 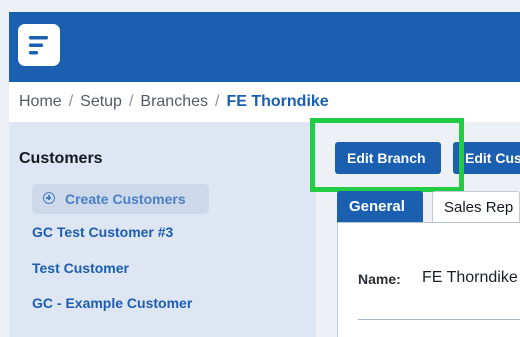 What do you see at coordinates (80, 268) in the screenshot?
I see `customer-link: Test Customer` at bounding box center [80, 268].